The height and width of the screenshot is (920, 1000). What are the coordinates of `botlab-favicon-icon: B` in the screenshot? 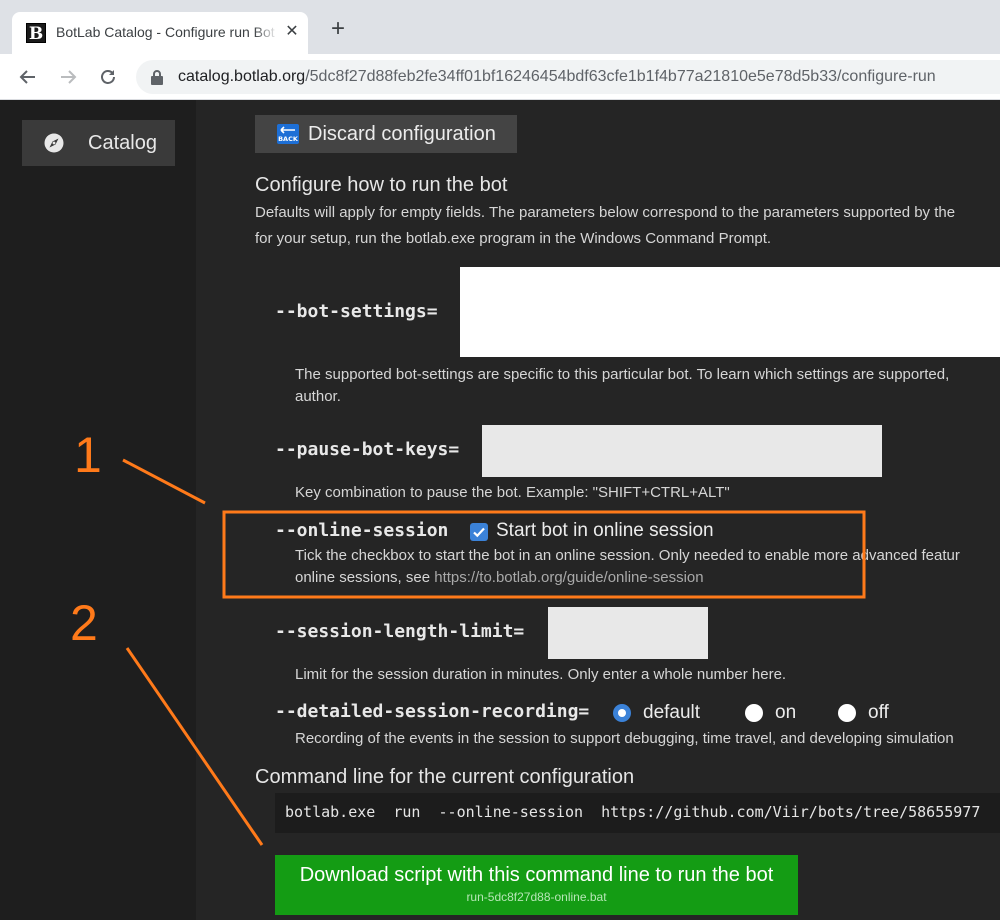 It's located at (36, 33).